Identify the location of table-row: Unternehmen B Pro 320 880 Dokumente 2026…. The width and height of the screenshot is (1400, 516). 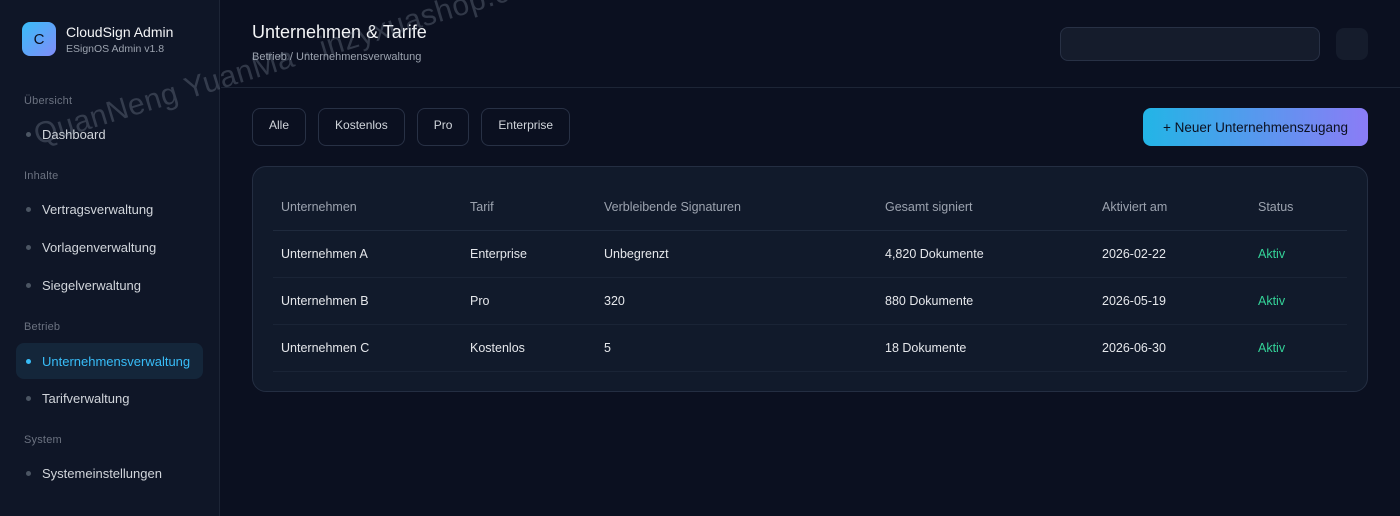
(810, 301).